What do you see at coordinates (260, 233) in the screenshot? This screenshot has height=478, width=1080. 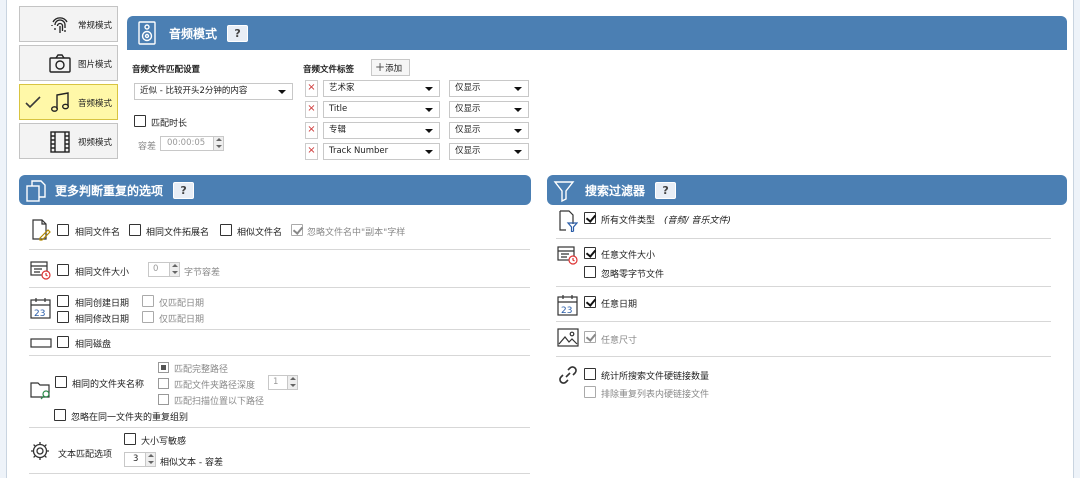 I see `similar-filename-label: 相似文件名` at bounding box center [260, 233].